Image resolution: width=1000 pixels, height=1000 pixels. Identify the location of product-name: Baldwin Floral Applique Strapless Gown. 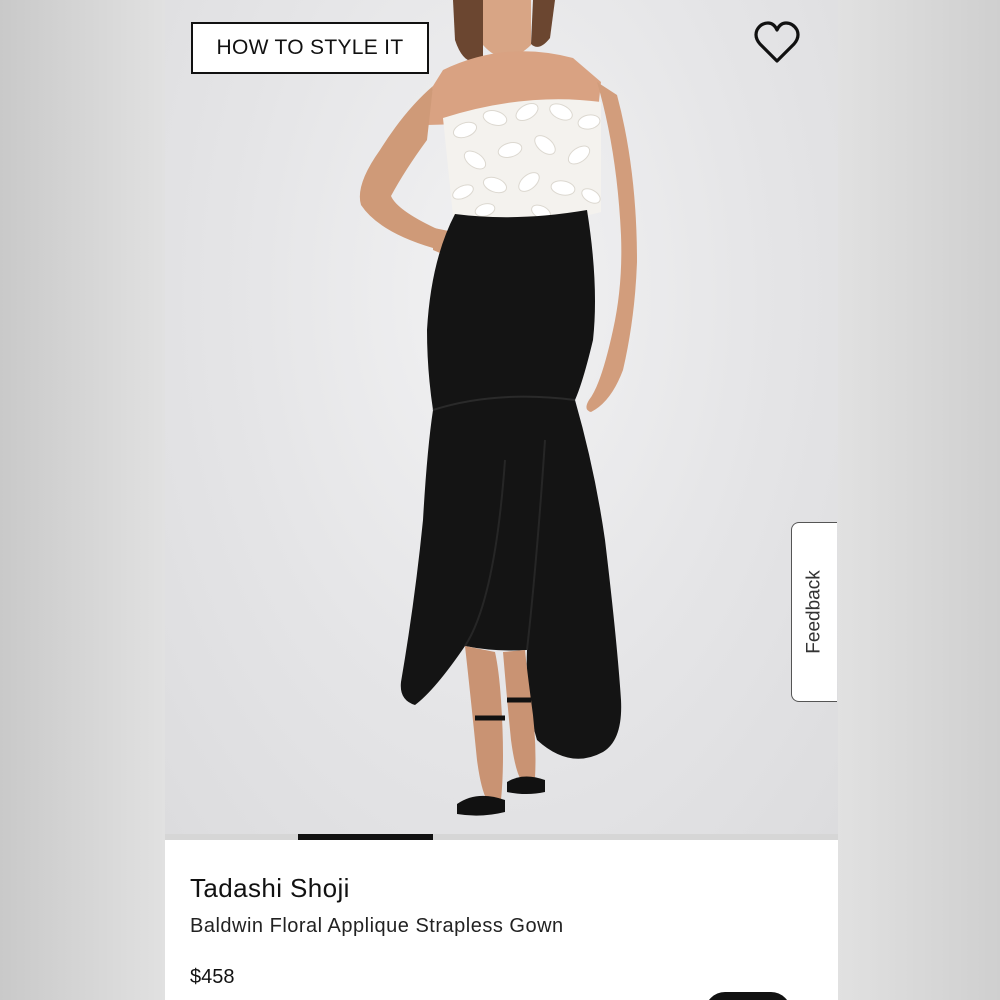
(377, 926).